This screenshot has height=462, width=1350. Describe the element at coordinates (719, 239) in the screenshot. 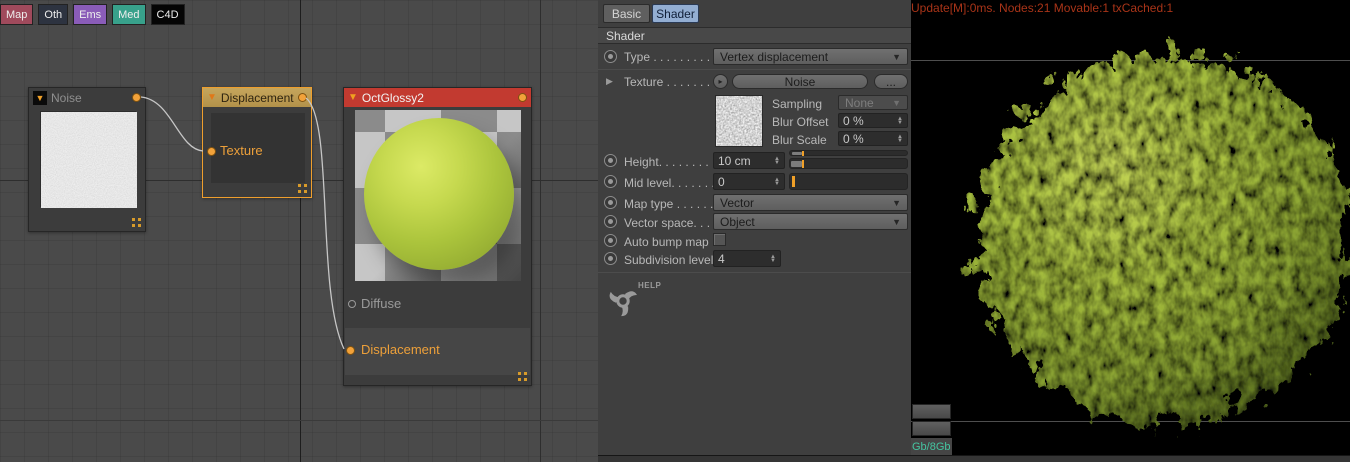

I see `auto-bump-map-checkbox` at that location.